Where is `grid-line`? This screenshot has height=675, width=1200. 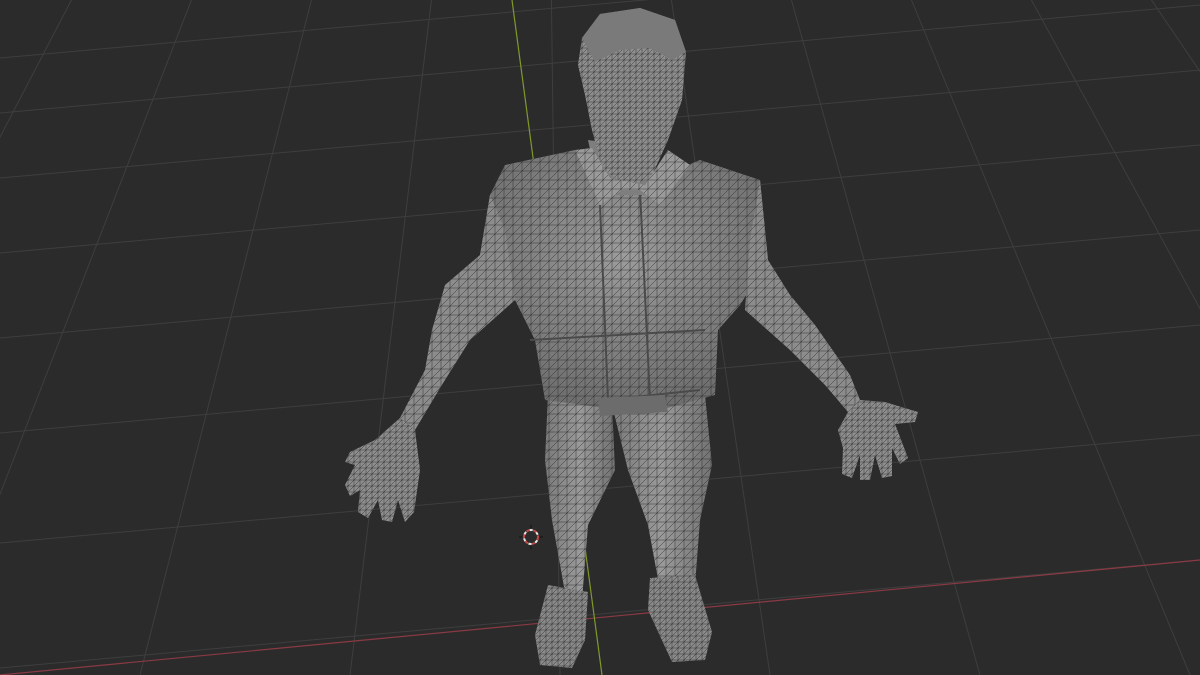 grid-line is located at coordinates (225, 337).